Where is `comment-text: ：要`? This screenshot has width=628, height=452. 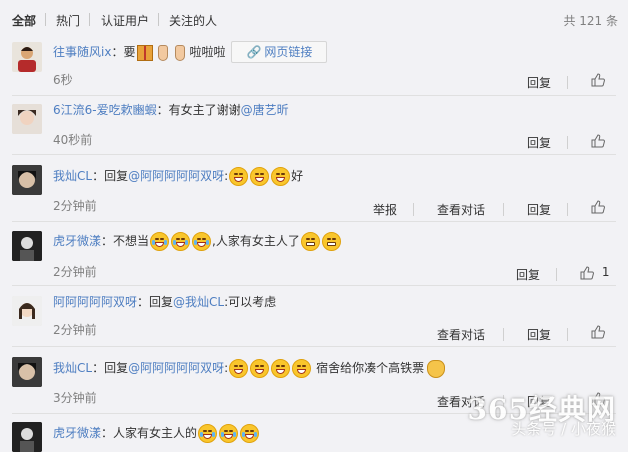
comment-text: ：要 is located at coordinates (123, 52).